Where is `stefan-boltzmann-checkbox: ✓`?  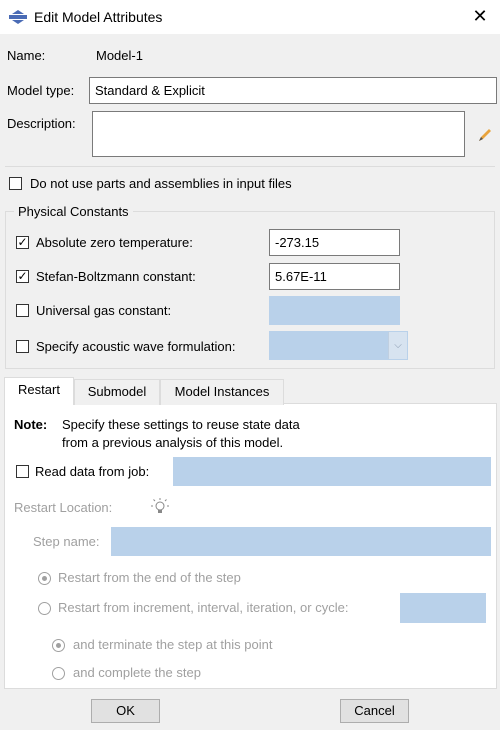 stefan-boltzmann-checkbox: ✓ is located at coordinates (22, 276).